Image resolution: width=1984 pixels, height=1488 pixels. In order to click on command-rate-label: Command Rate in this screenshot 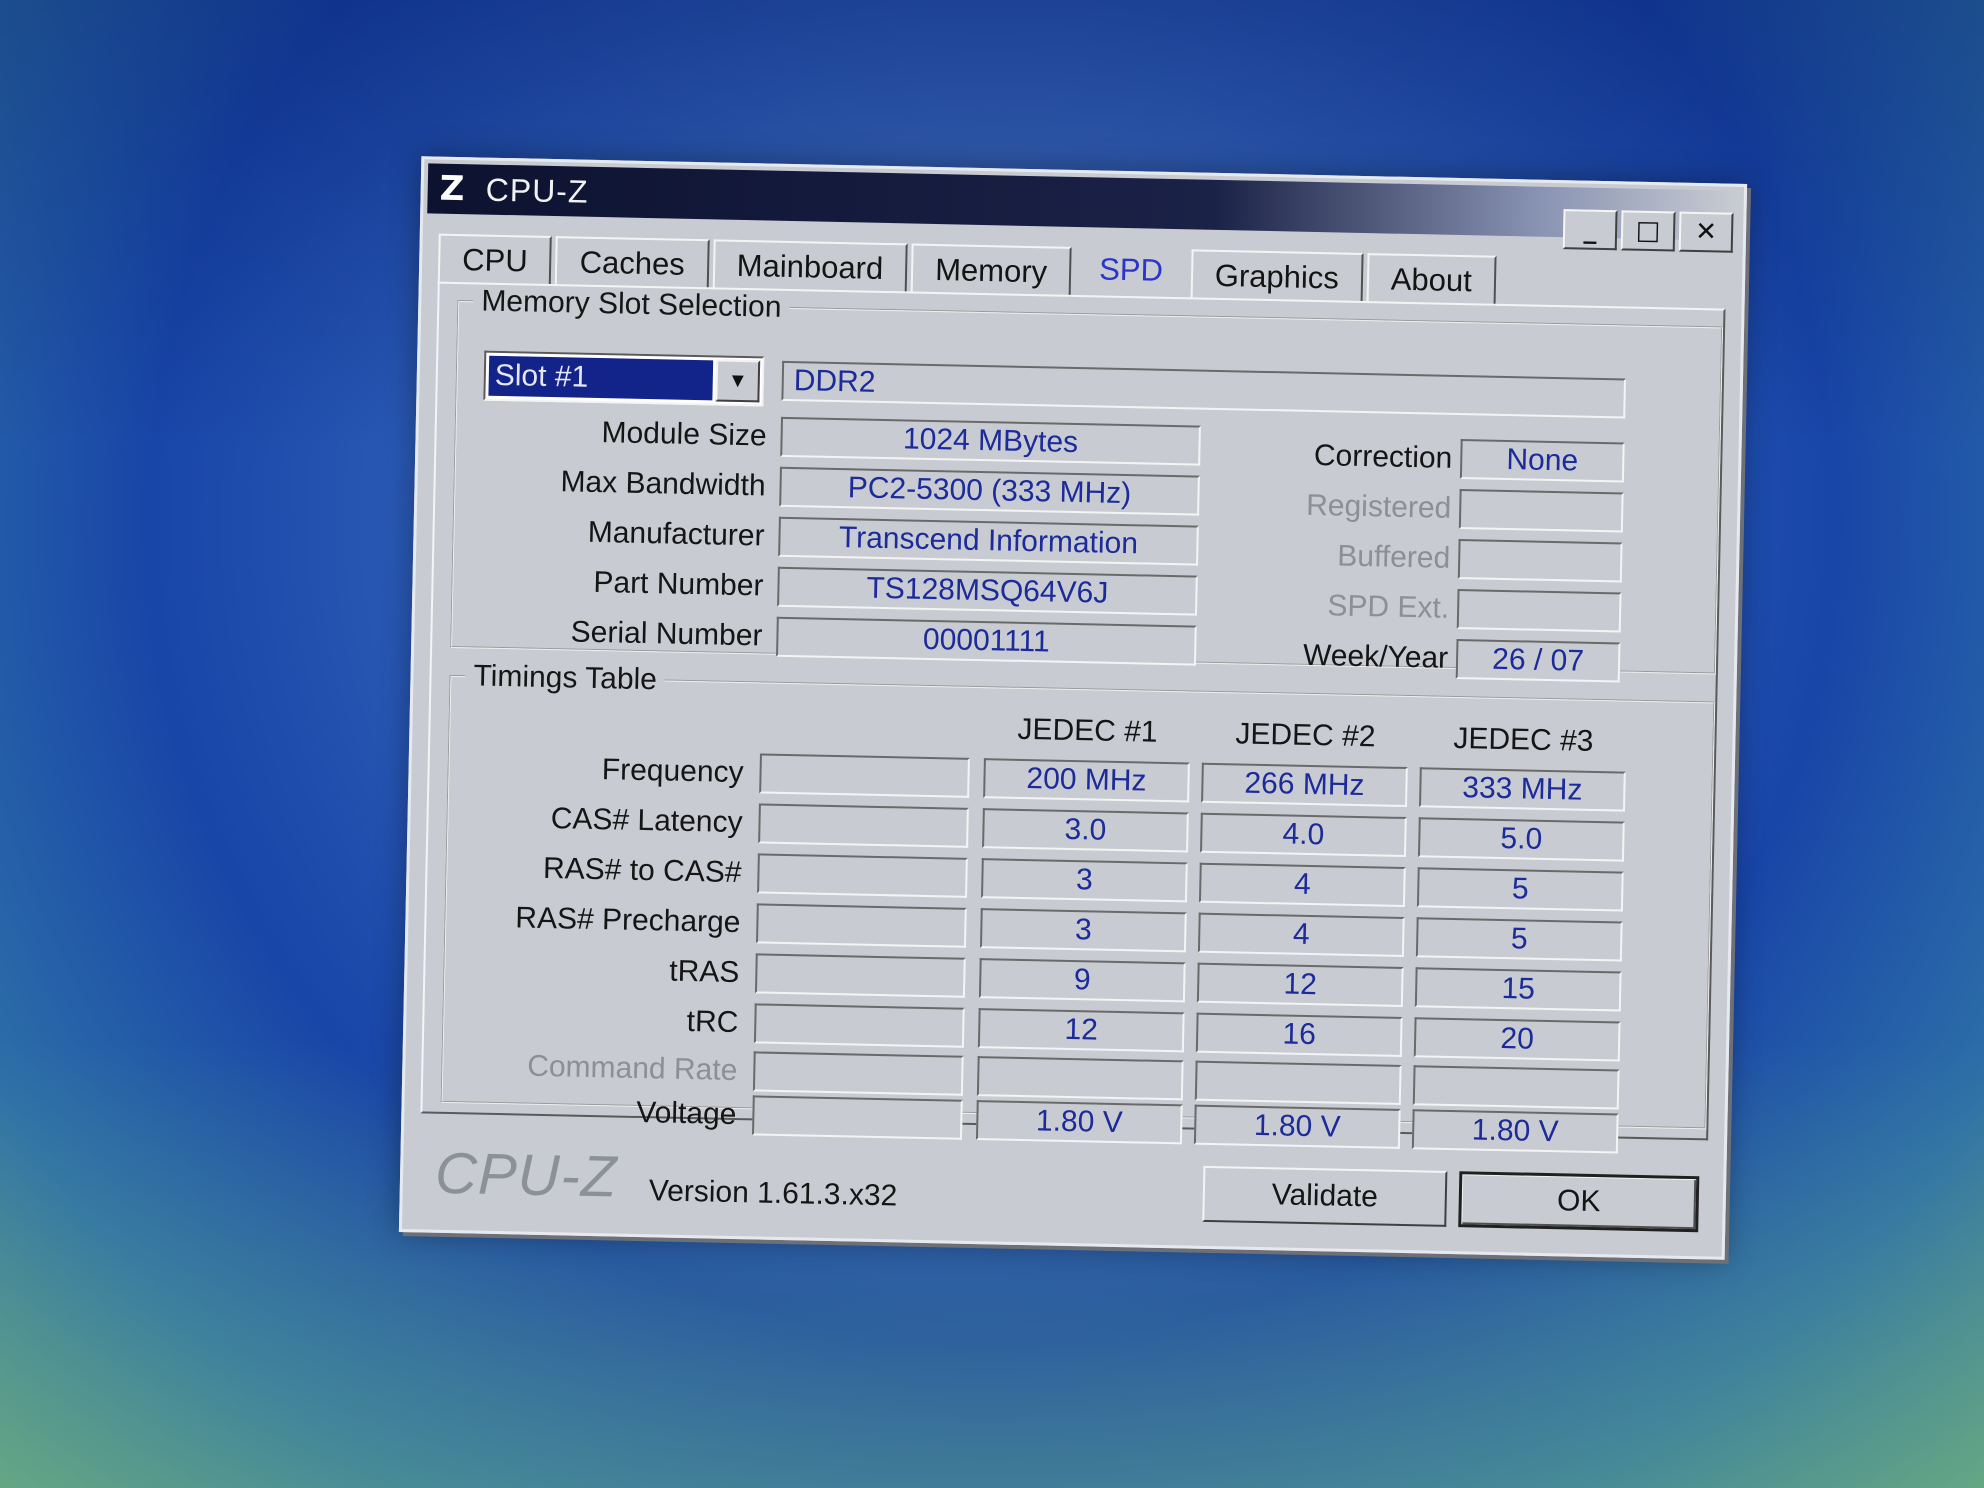, I will do `click(632, 1068)`.